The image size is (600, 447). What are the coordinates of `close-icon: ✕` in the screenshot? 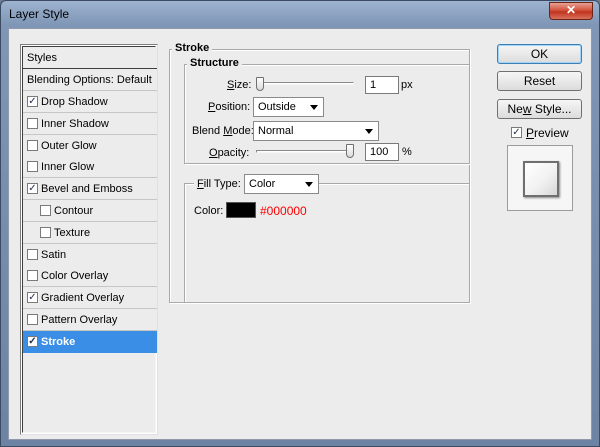 It's located at (571, 10).